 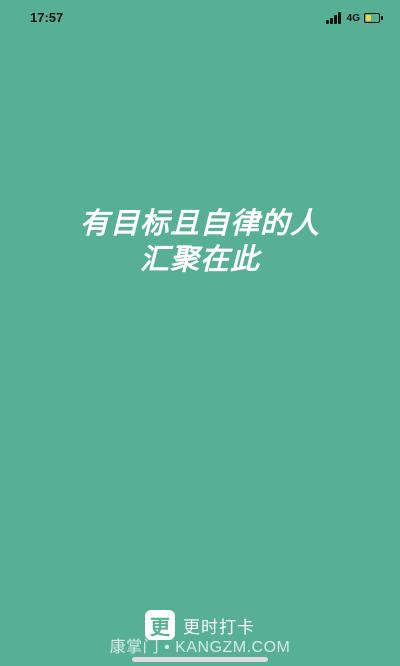 What do you see at coordinates (199, 259) in the screenshot?
I see `slogan-line-2: 汇聚在此` at bounding box center [199, 259].